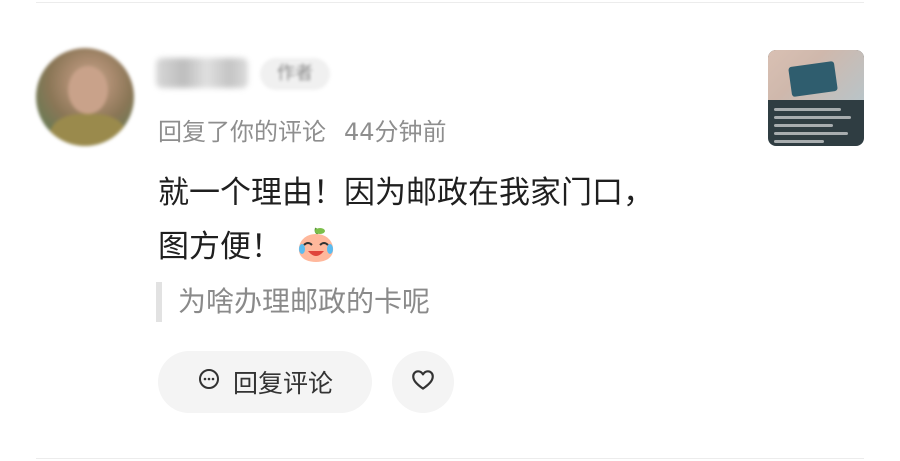 This screenshot has width=900, height=461. I want to click on avatar, so click(85, 97).